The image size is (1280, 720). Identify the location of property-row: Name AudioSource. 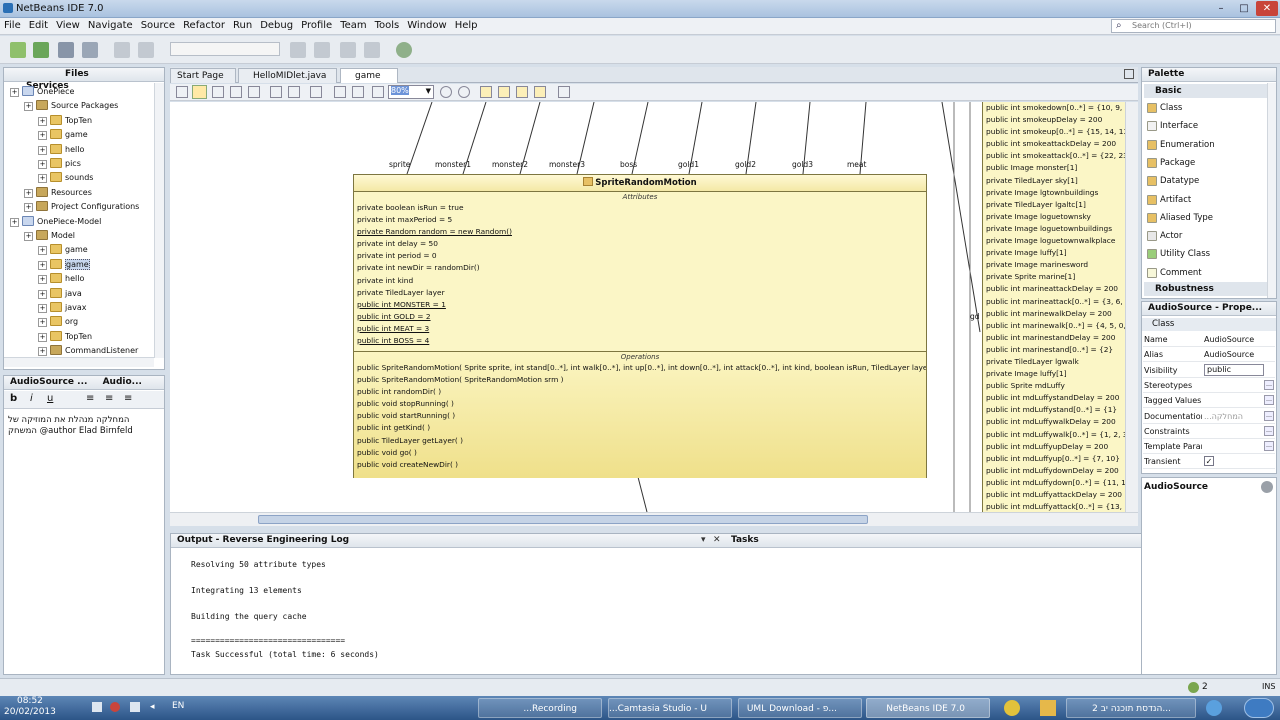
(1209, 339).